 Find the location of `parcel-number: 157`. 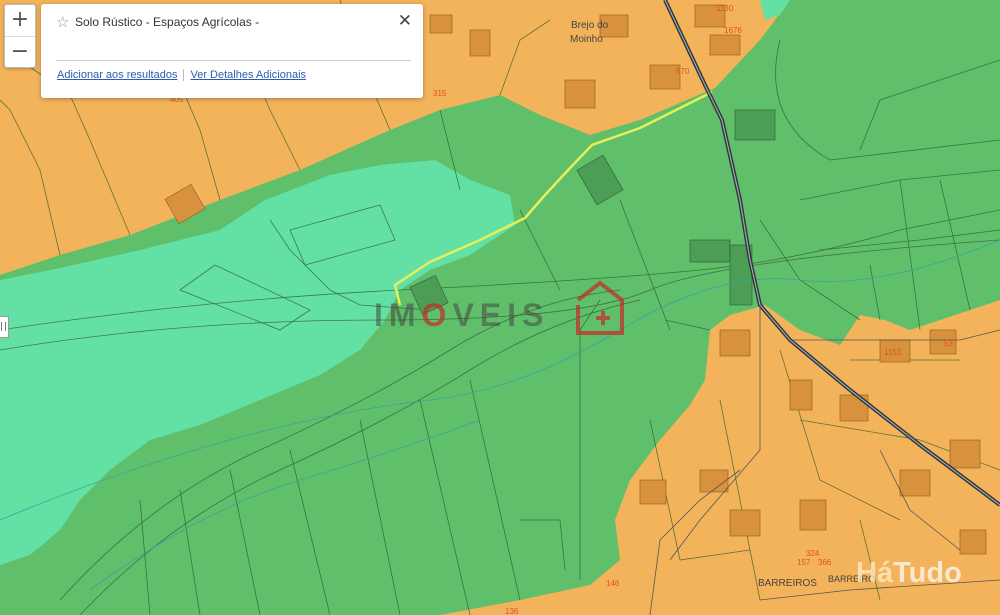

parcel-number: 157 is located at coordinates (804, 562).